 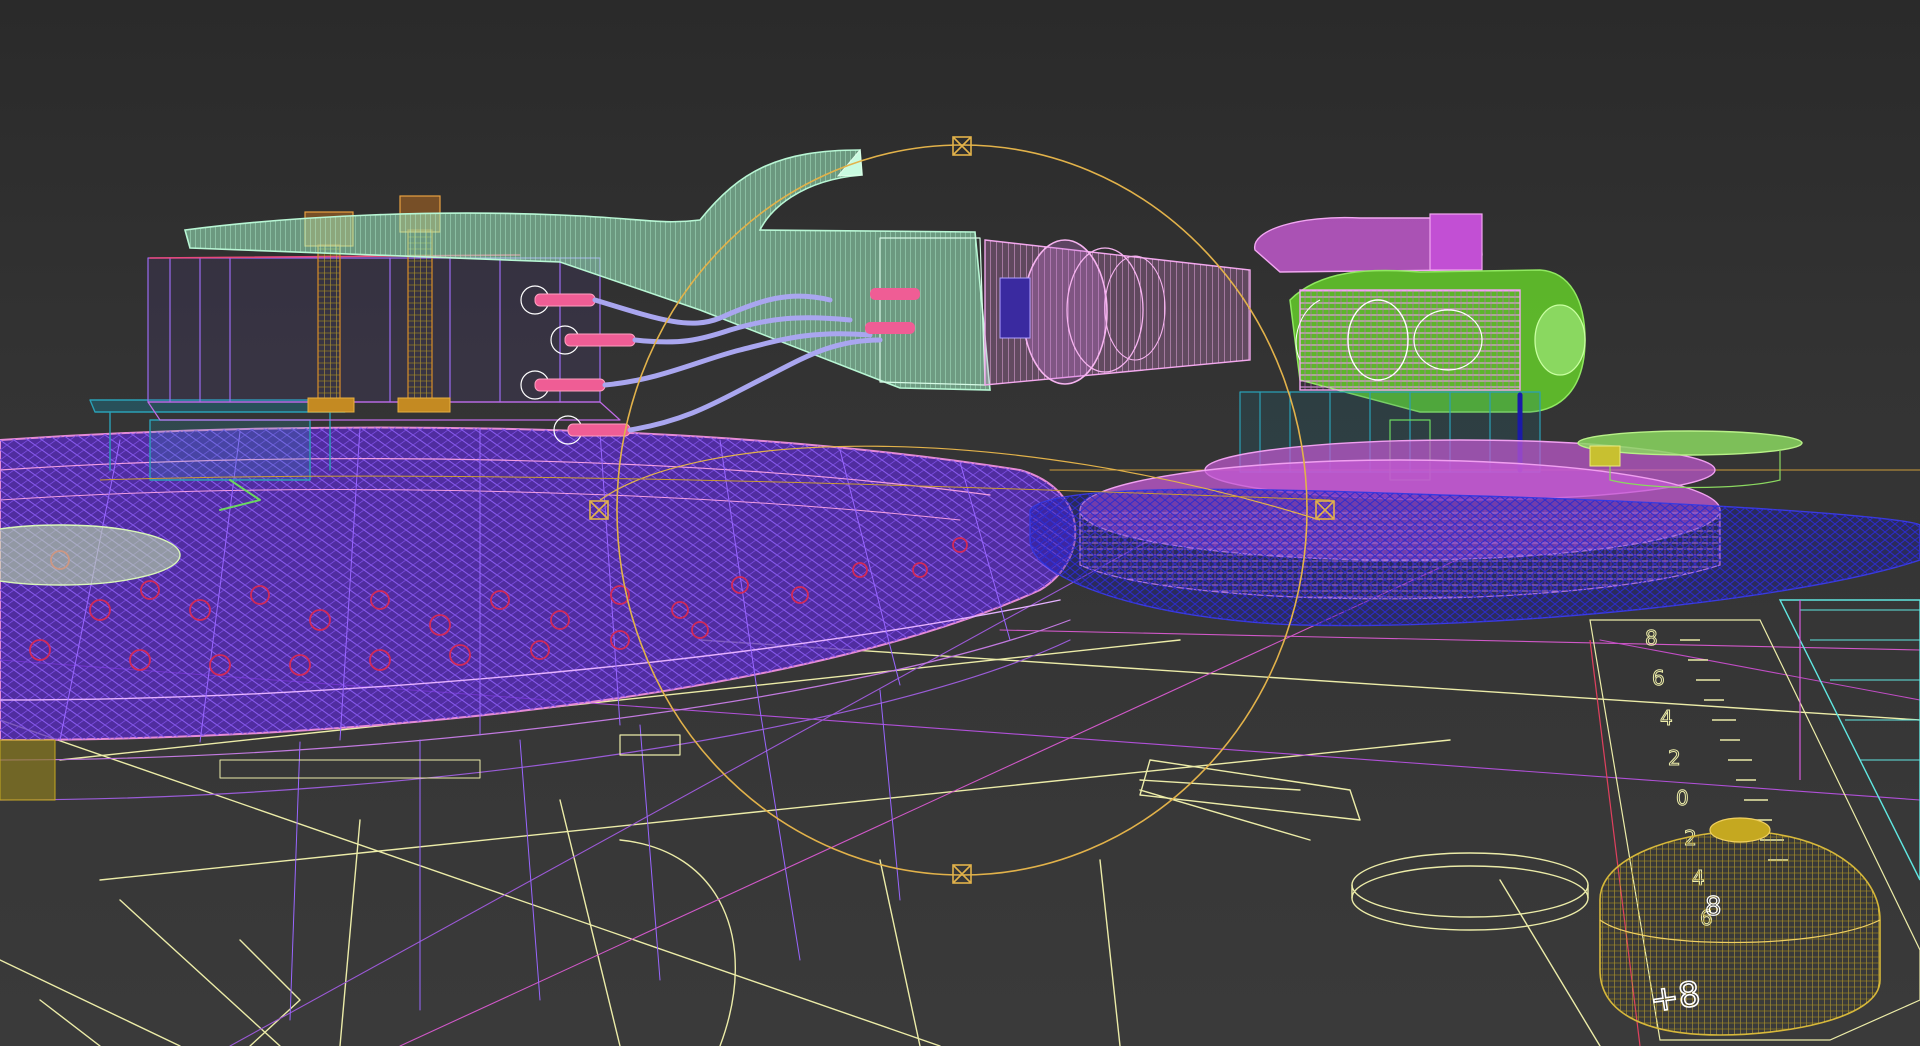 I want to click on pitch-slider-knob, so click(x=1740, y=926).